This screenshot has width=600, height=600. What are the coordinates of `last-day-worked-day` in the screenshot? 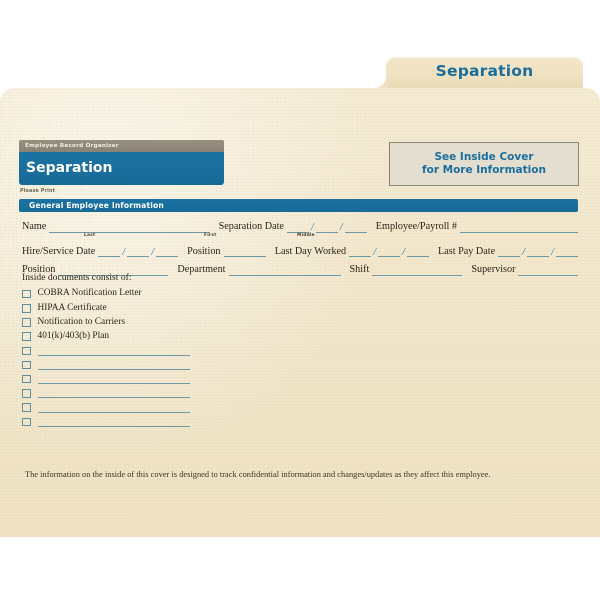 It's located at (389, 251).